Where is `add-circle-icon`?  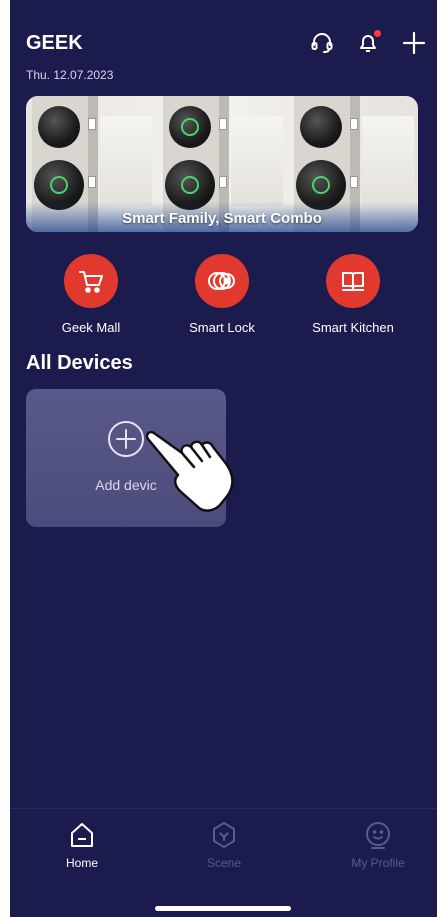
add-circle-icon is located at coordinates (126, 439).